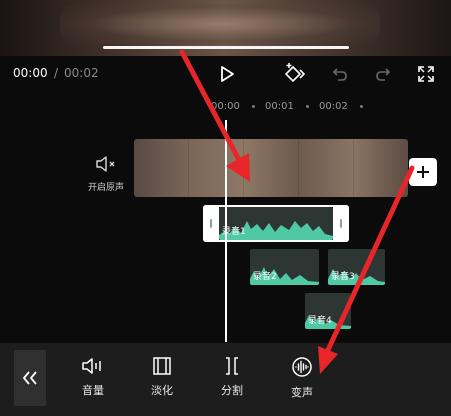 The image size is (451, 416). Describe the element at coordinates (284, 267) in the screenshot. I see `audio-clip-2: 录音2` at that location.